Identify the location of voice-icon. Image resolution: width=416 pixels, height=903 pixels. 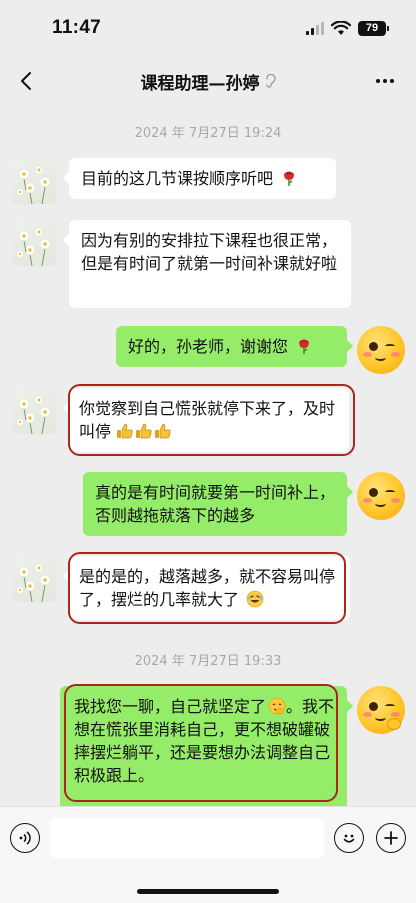
(25, 838).